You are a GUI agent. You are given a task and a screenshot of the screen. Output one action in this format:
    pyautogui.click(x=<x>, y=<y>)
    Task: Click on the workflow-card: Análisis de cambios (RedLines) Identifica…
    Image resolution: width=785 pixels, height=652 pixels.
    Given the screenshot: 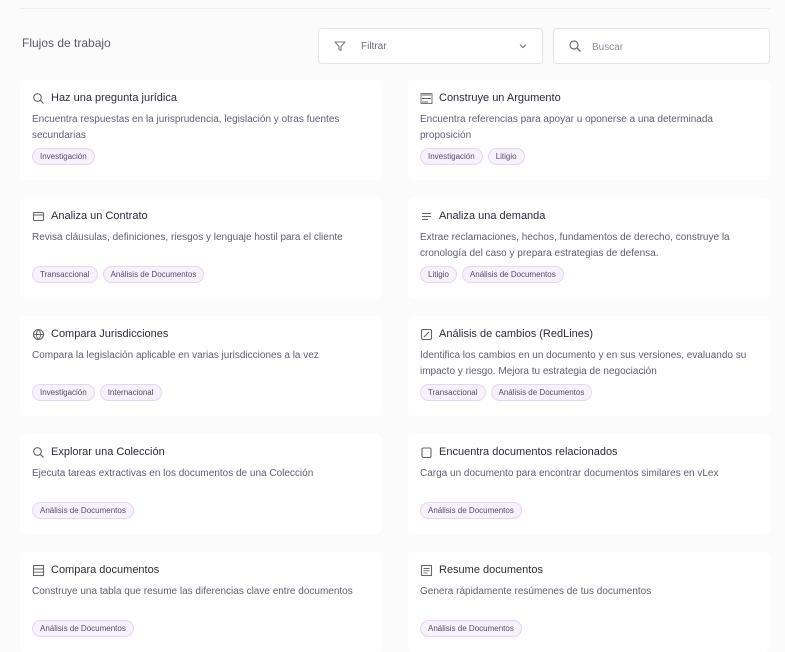 What is the action you would take?
    pyautogui.click(x=589, y=366)
    